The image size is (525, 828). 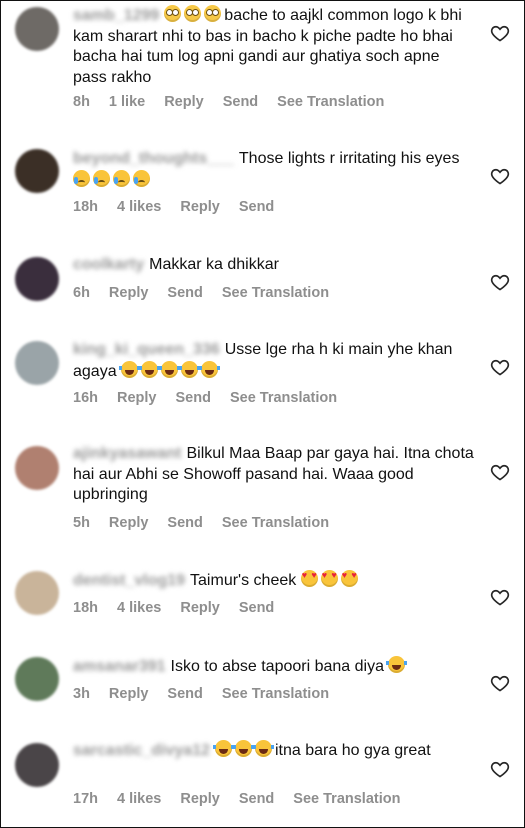 What do you see at coordinates (81, 102) in the screenshot?
I see `comment-time: 8h` at bounding box center [81, 102].